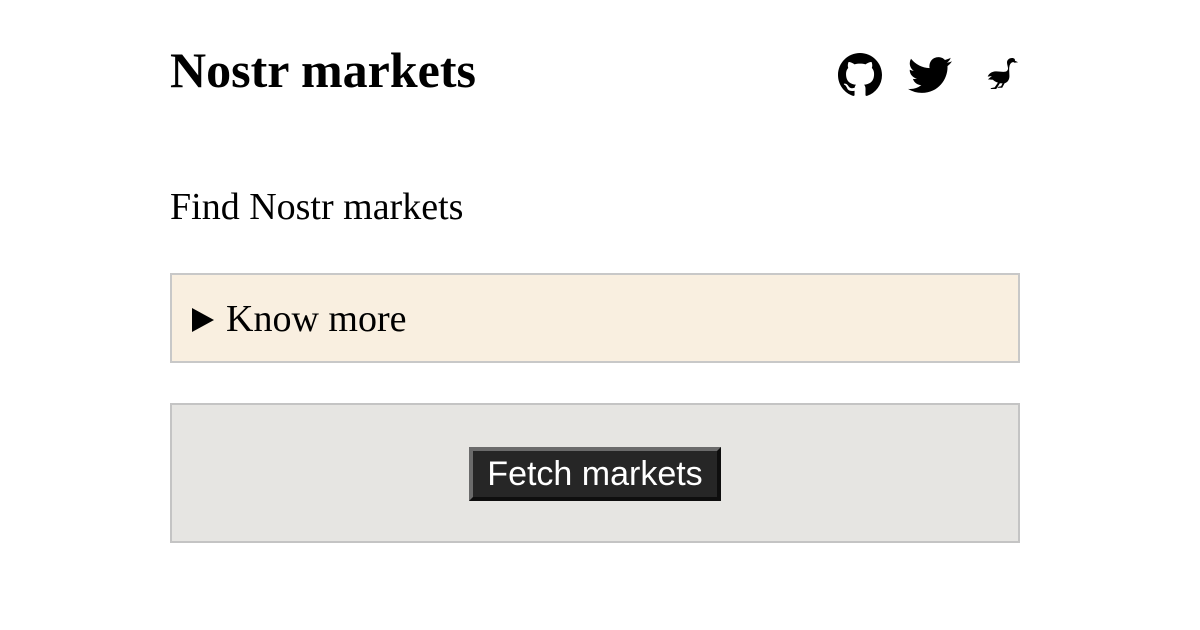 This screenshot has width=1200, height=630. What do you see at coordinates (1003, 73) in the screenshot?
I see `nostr-ostrich-icon` at bounding box center [1003, 73].